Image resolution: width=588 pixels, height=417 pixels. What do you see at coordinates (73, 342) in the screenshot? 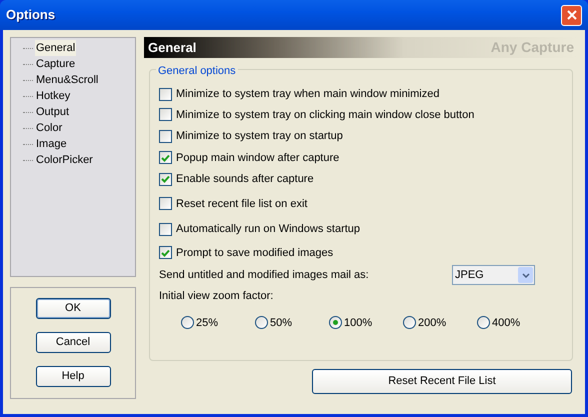
I see `dialog-button: Cancel` at bounding box center [73, 342].